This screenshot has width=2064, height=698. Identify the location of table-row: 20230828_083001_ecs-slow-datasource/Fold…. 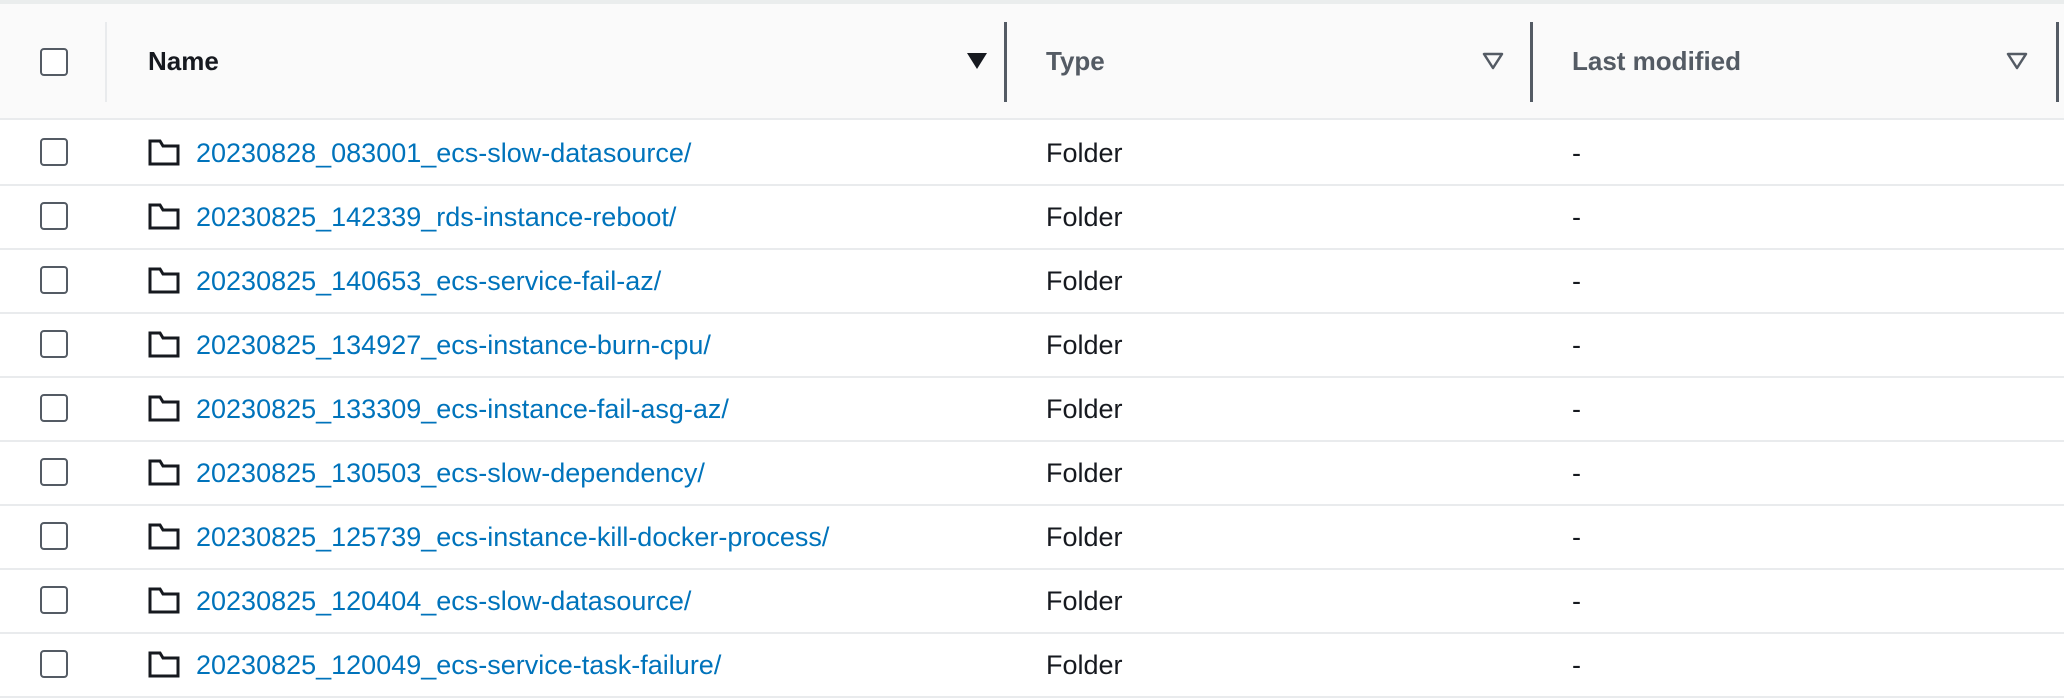
(1032, 154).